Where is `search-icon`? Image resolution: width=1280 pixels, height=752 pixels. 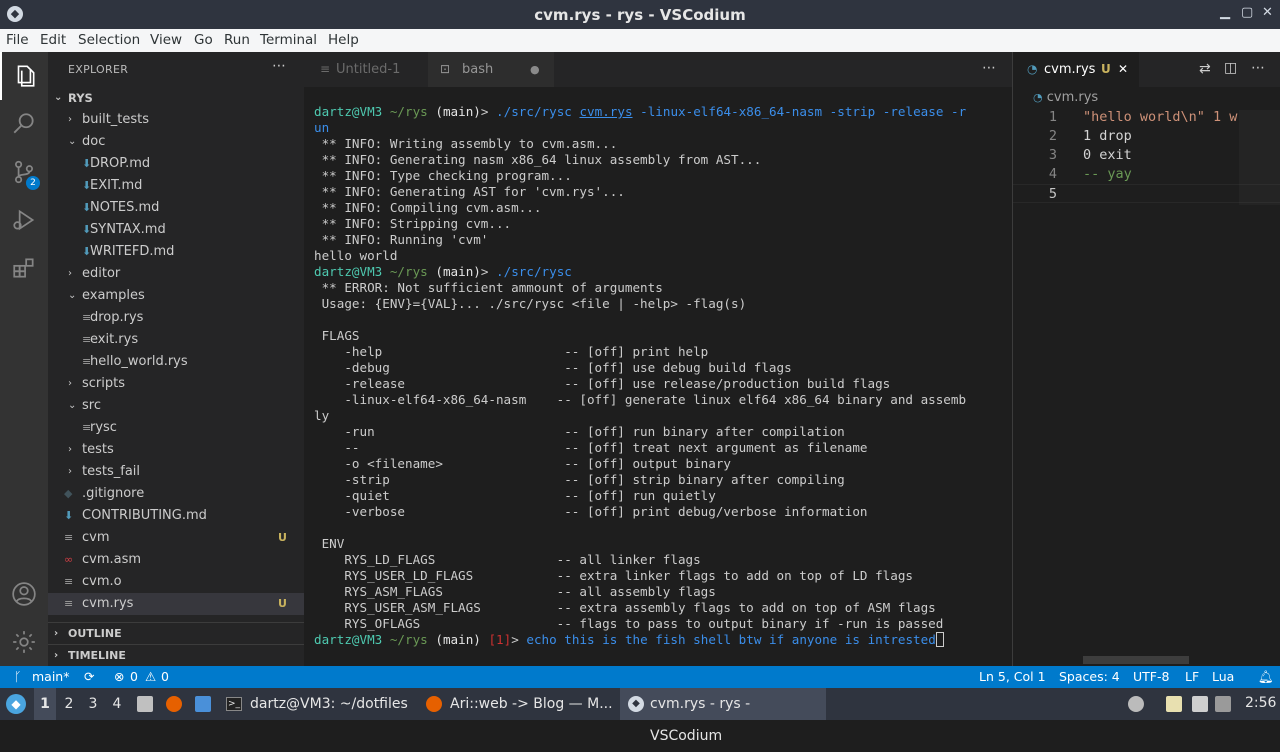 search-icon is located at coordinates (24, 124).